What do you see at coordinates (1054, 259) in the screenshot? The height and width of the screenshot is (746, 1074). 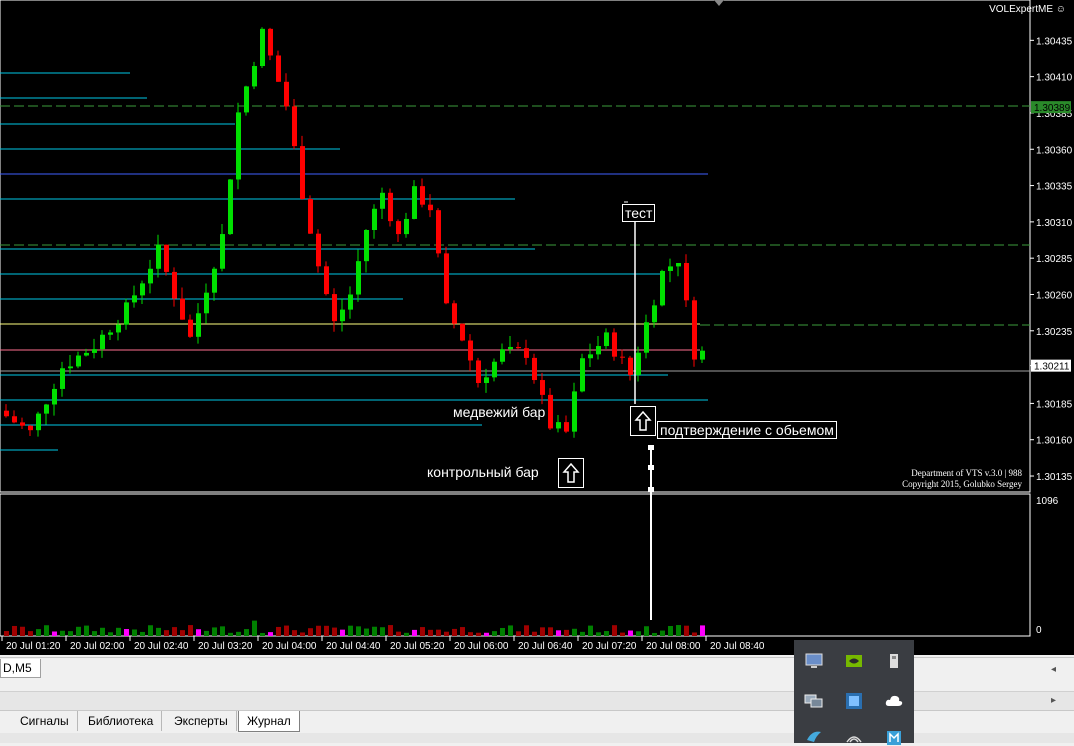 I see `price-tick-label: 1.30285` at bounding box center [1054, 259].